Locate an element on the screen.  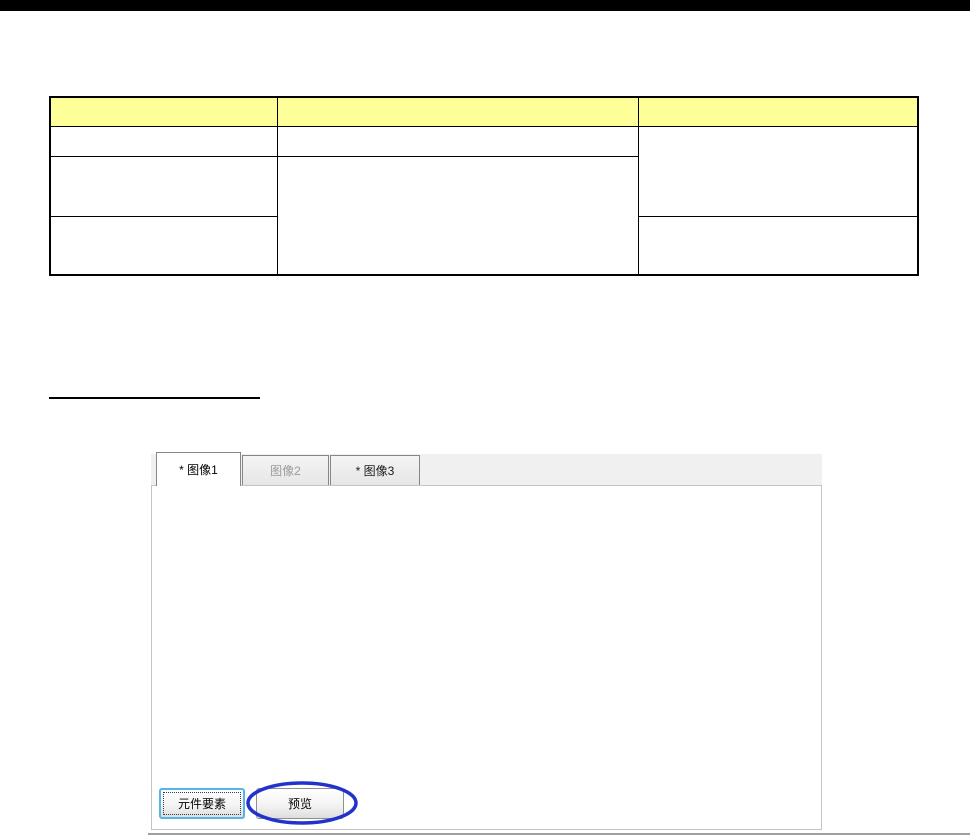
element-list-button: 元件要素 is located at coordinates (202, 803).